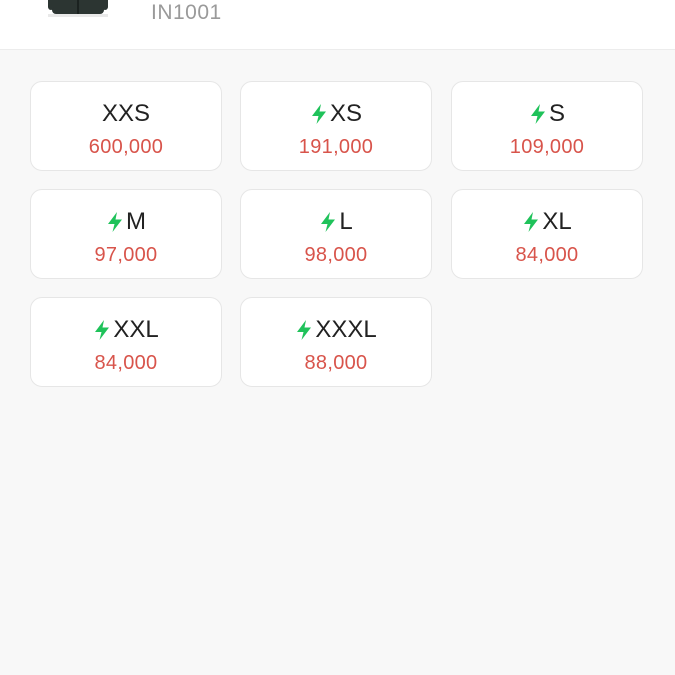 The image size is (675, 675). Describe the element at coordinates (136, 221) in the screenshot. I see `size-label: M` at that location.